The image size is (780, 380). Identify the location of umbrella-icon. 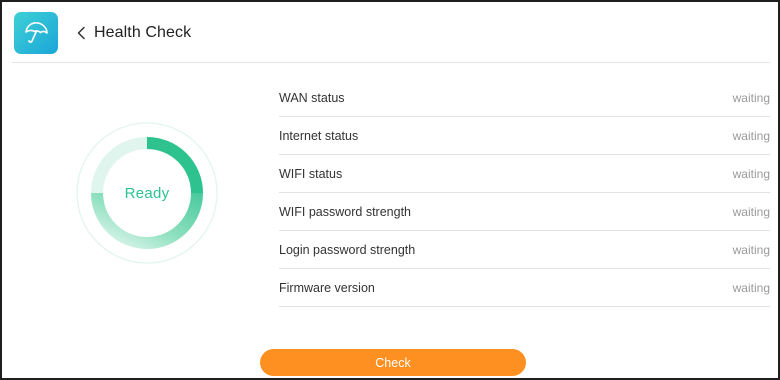
(36, 33).